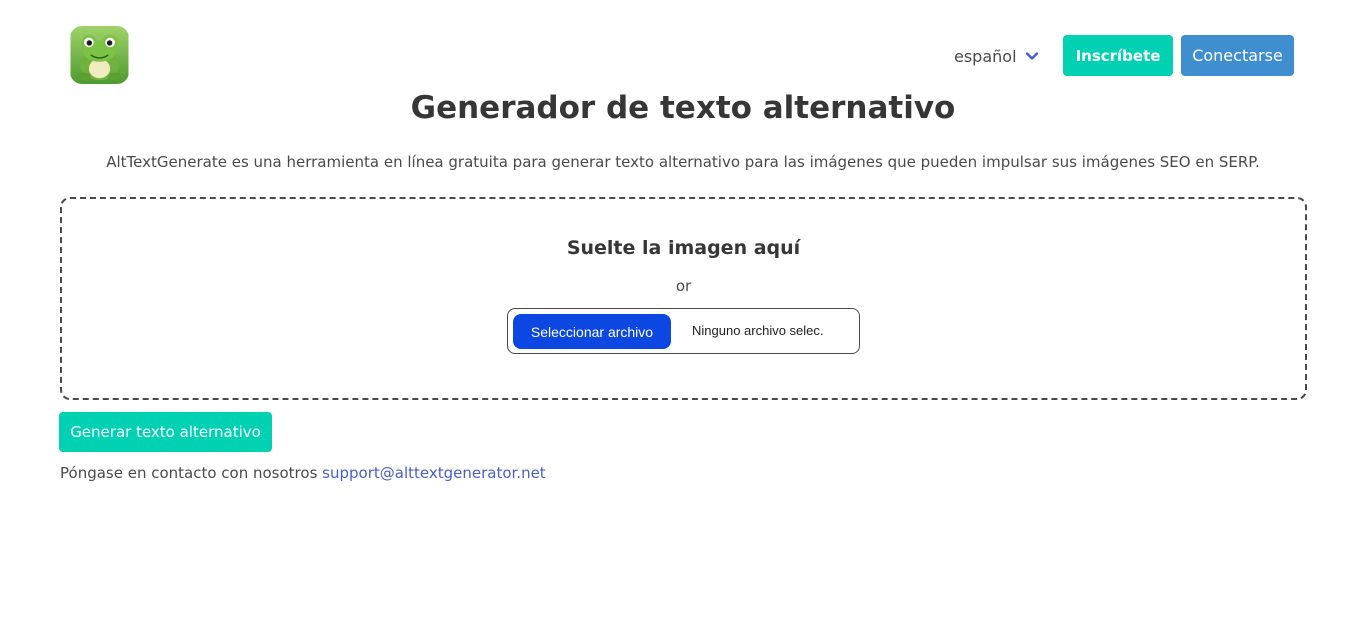 This screenshot has width=1366, height=636. I want to click on login-button: Conectarse, so click(1237, 55).